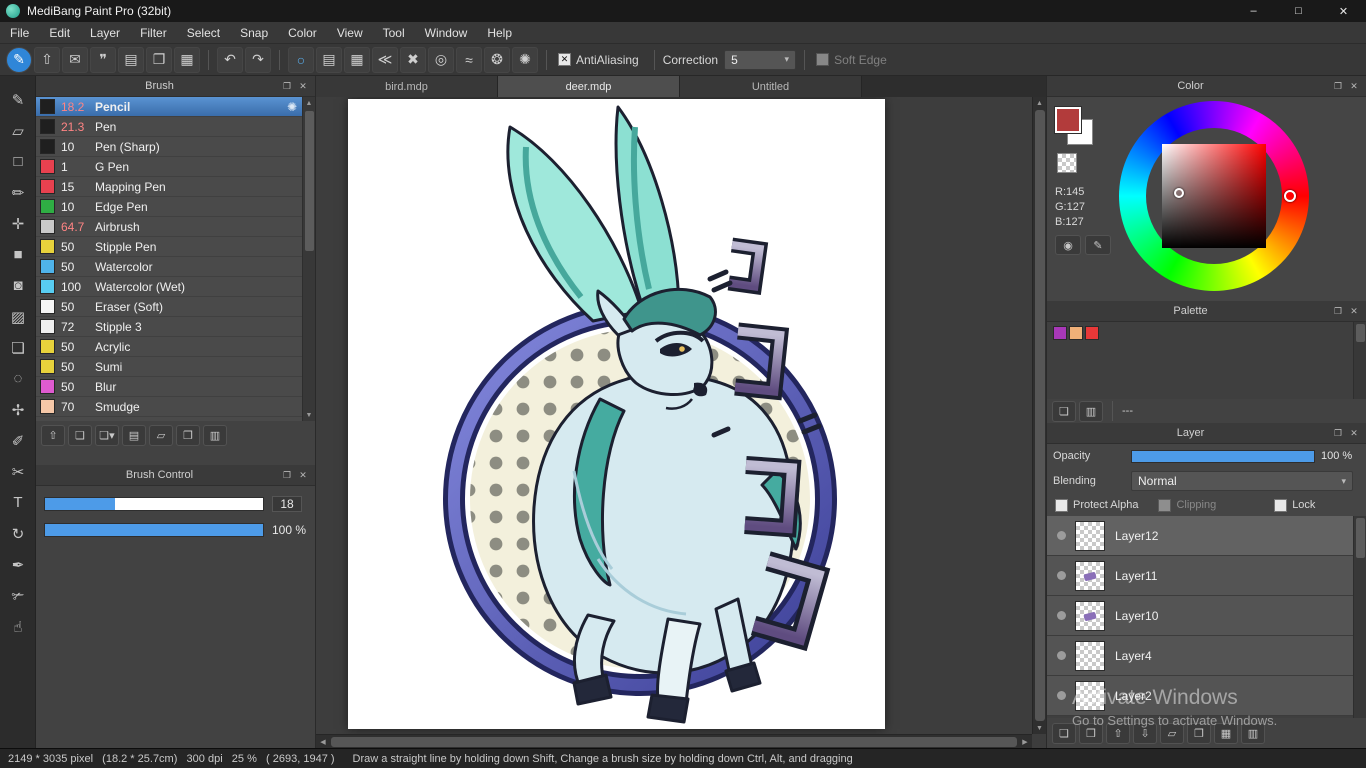  I want to click on brush-item: 50 Watercolor ✺, so click(169, 267).